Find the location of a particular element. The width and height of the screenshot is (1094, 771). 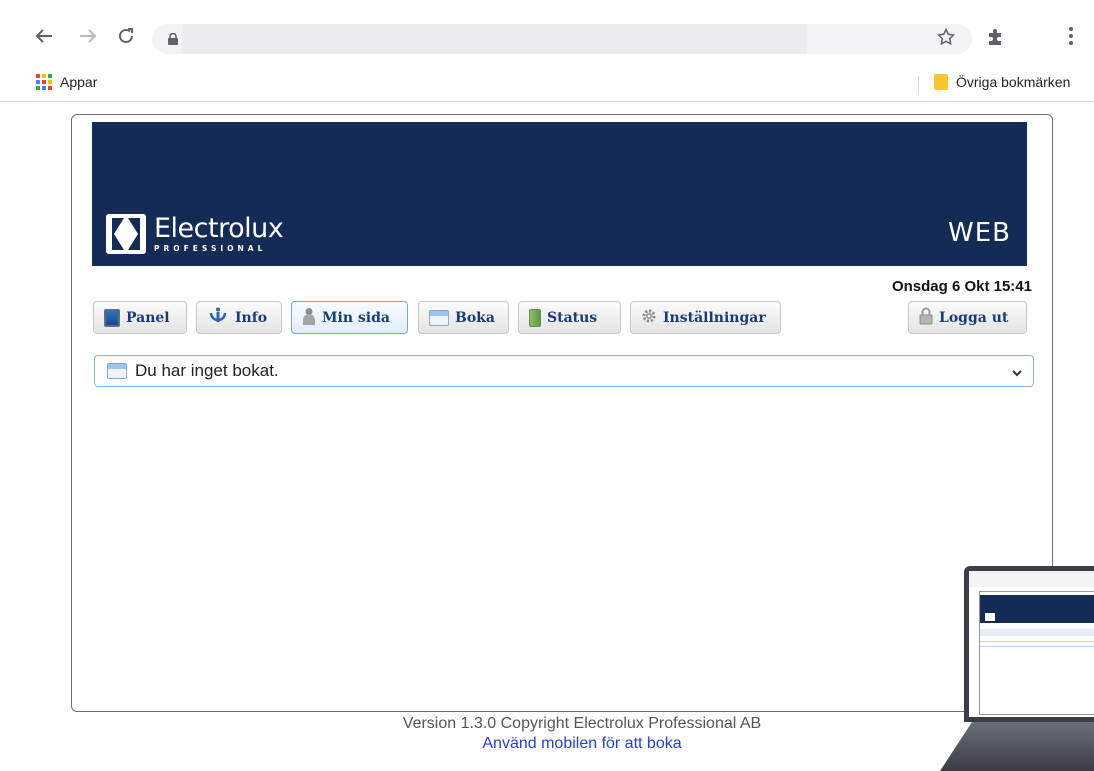

nav-installningar-label: Inställningar is located at coordinates (714, 317).